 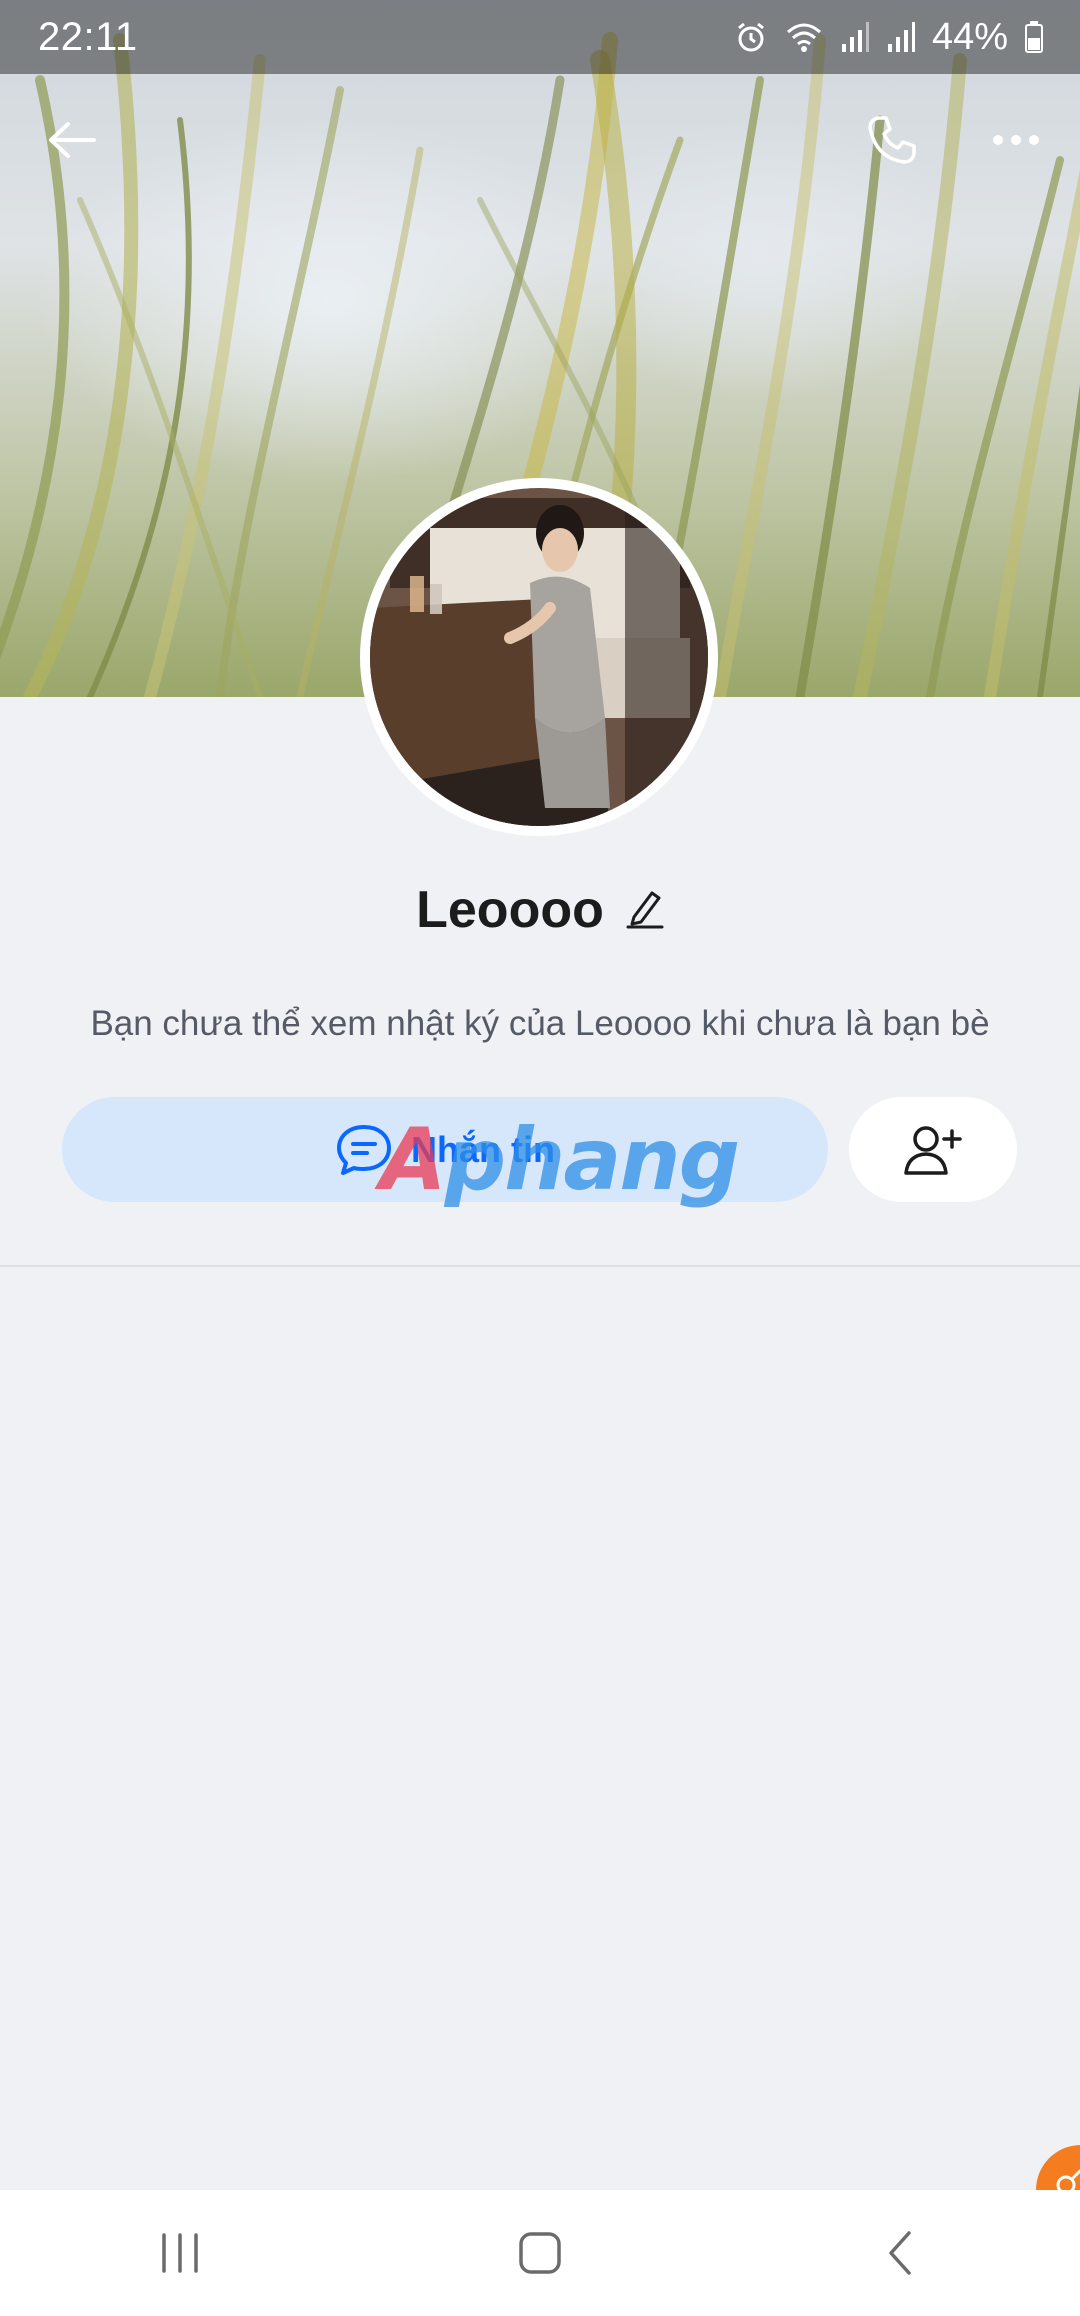 I want to click on profile-name-row: Leoooo, so click(x=540, y=910).